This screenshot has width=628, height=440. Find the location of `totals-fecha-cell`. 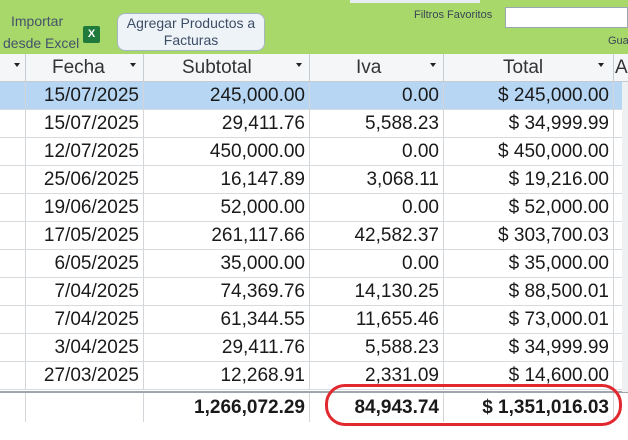

totals-fecha-cell is located at coordinates (85, 407).